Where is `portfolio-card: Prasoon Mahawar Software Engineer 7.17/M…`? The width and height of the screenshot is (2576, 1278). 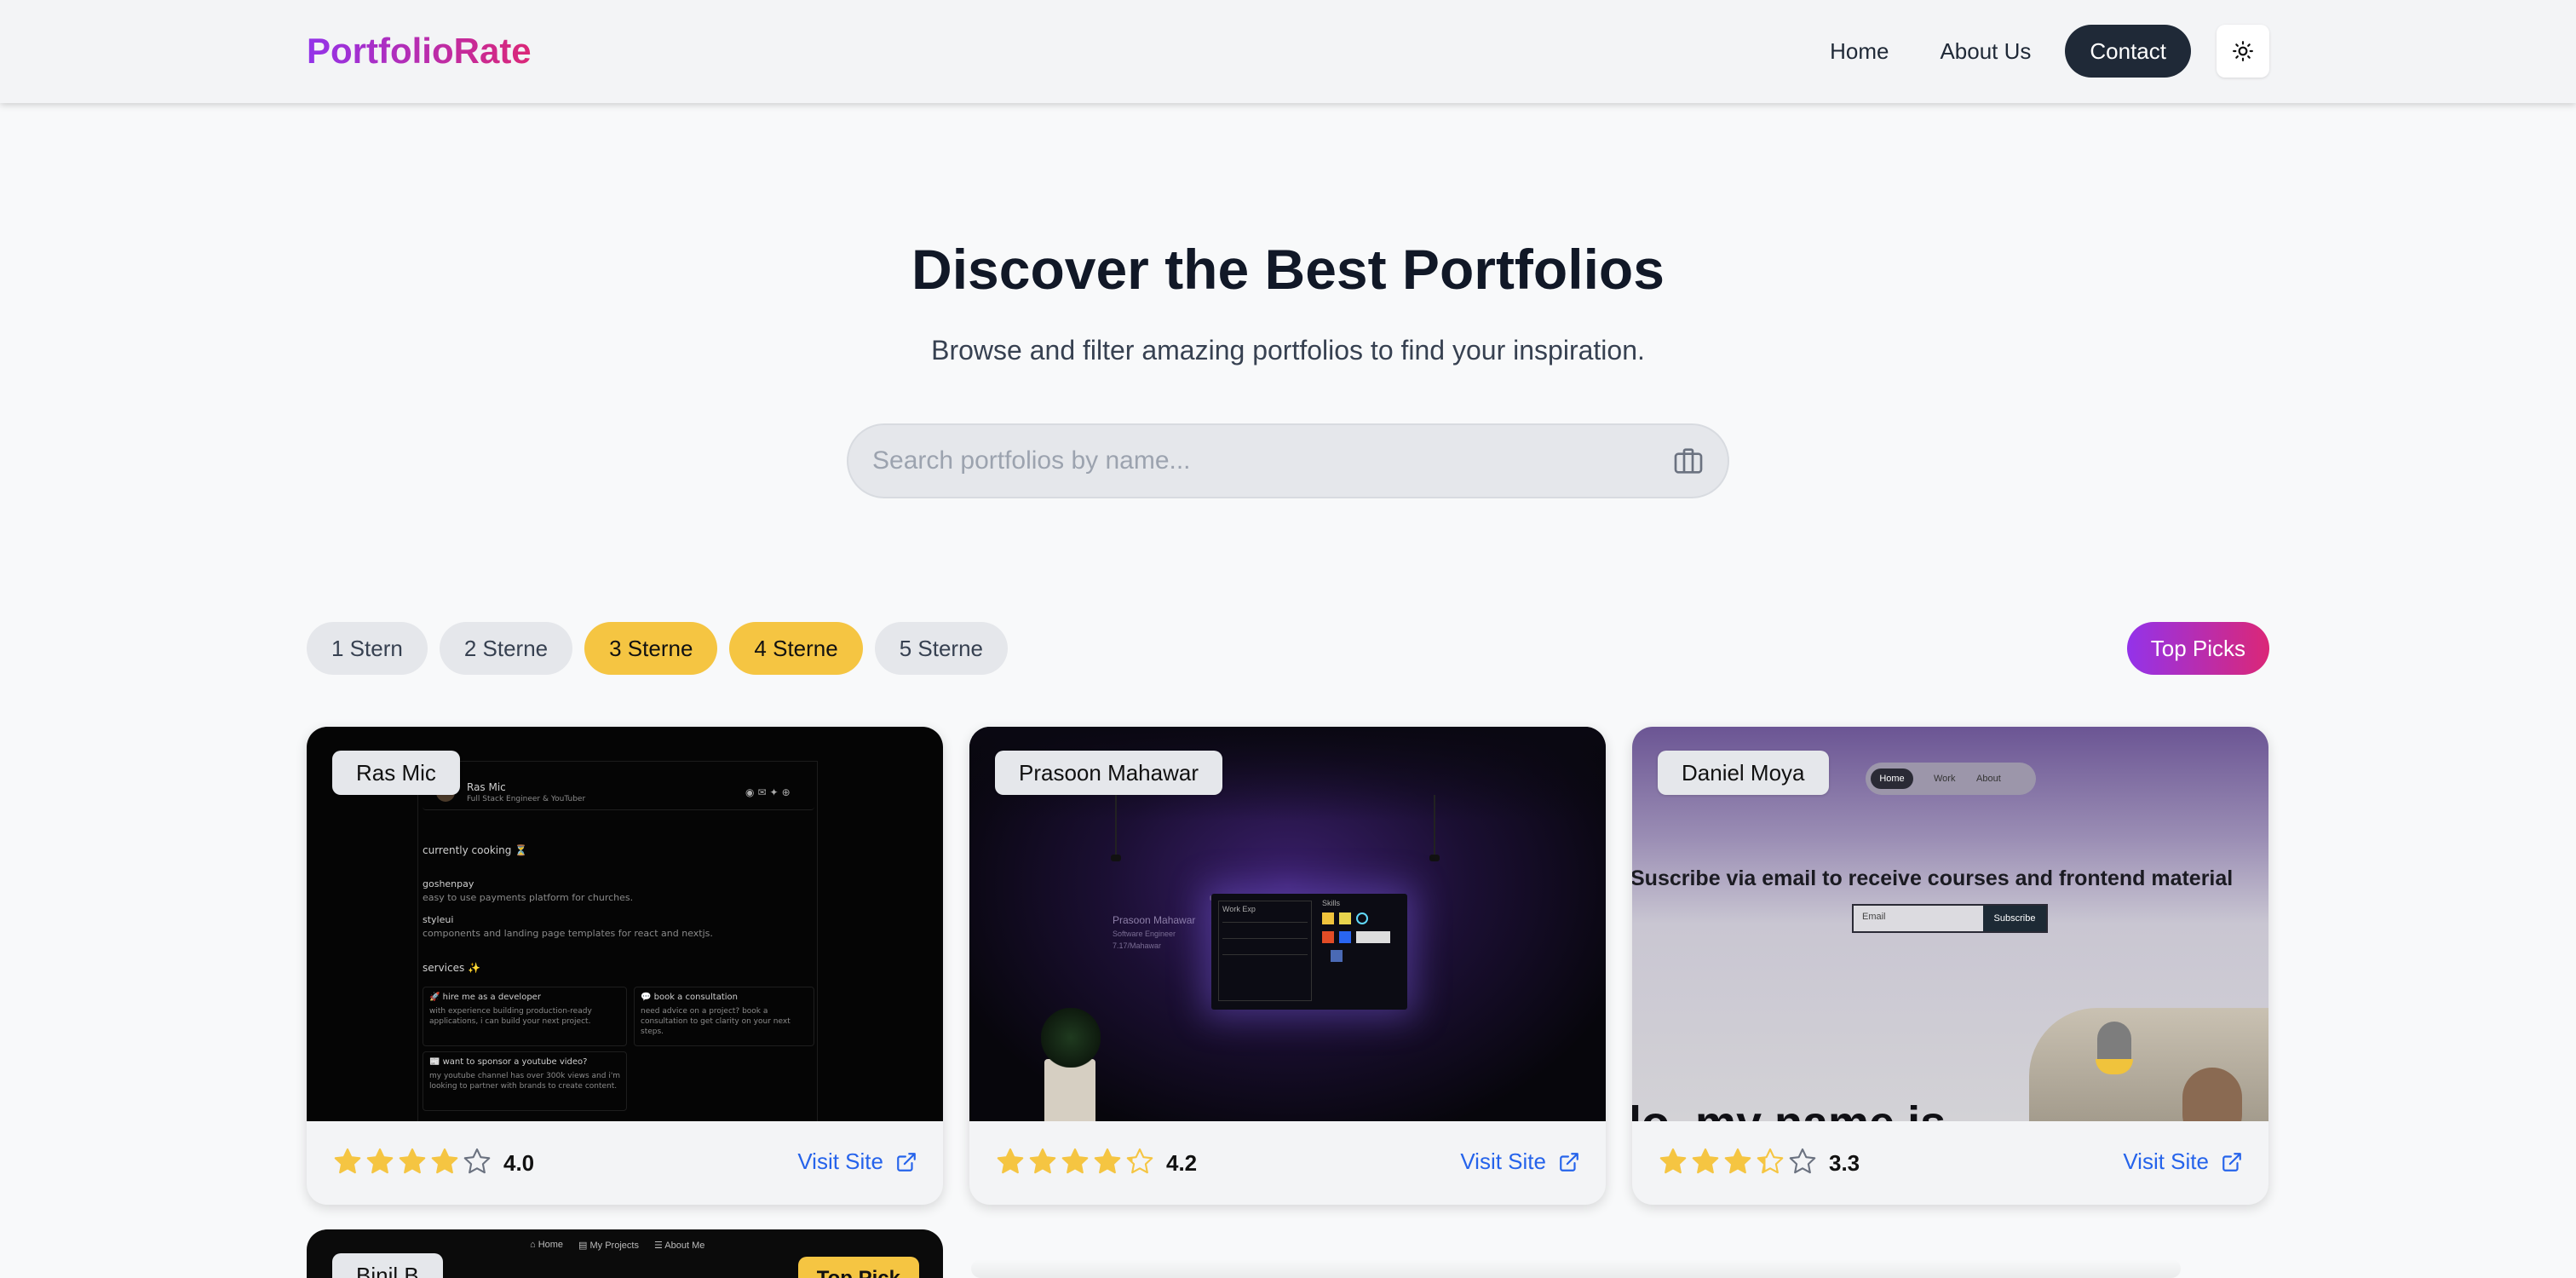 portfolio-card: Prasoon Mahawar Software Engineer 7.17/M… is located at coordinates (1287, 966).